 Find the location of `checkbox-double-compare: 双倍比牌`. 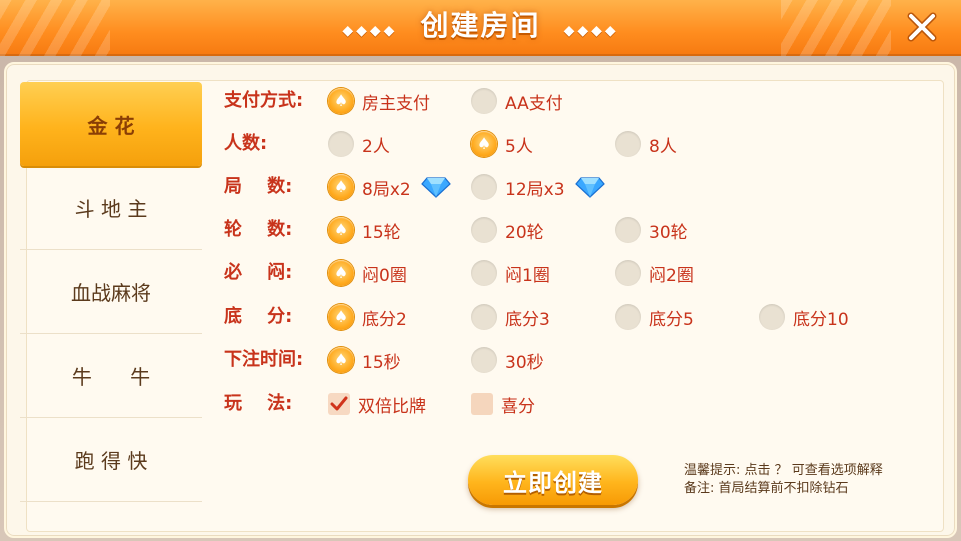

checkbox-double-compare: 双倍比牌 is located at coordinates (377, 404).